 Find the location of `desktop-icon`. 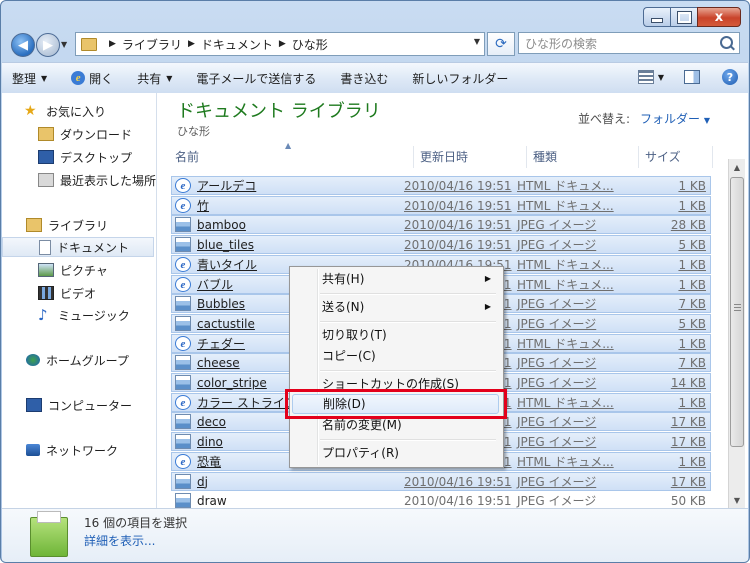

desktop-icon is located at coordinates (46, 157).